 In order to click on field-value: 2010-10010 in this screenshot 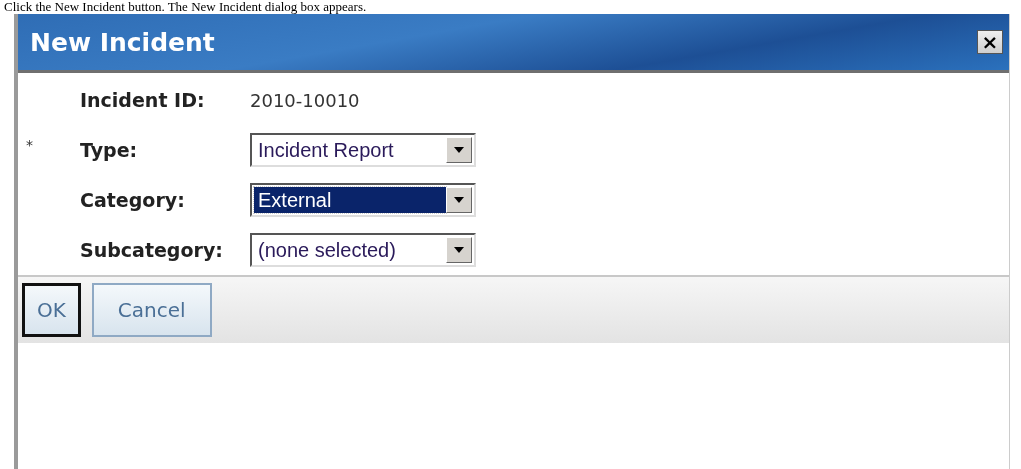, I will do `click(305, 100)`.